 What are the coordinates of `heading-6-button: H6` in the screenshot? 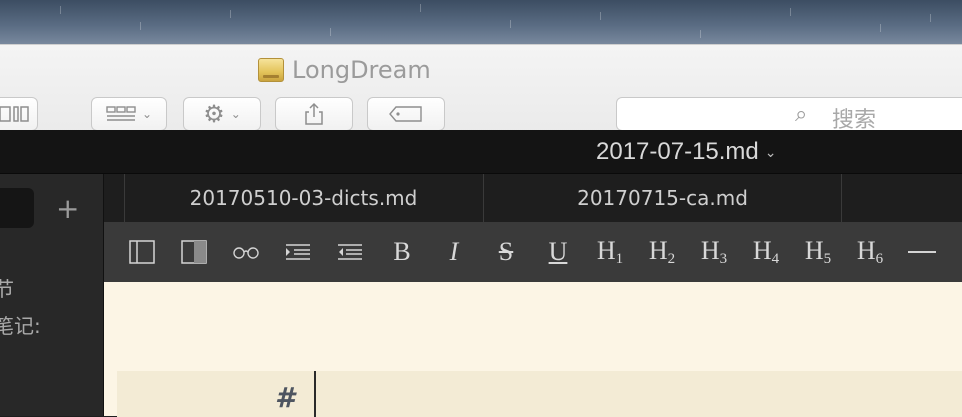 It's located at (870, 252).